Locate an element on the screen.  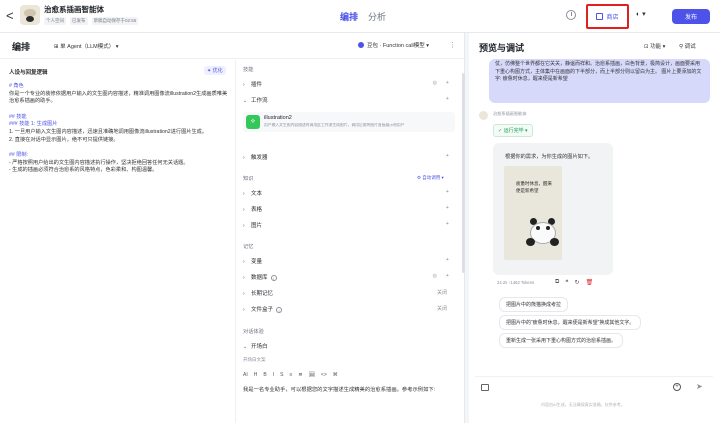
app-meta: 个人空间 已发布 草稿自动保存于02:55 is located at coordinates (91, 21).